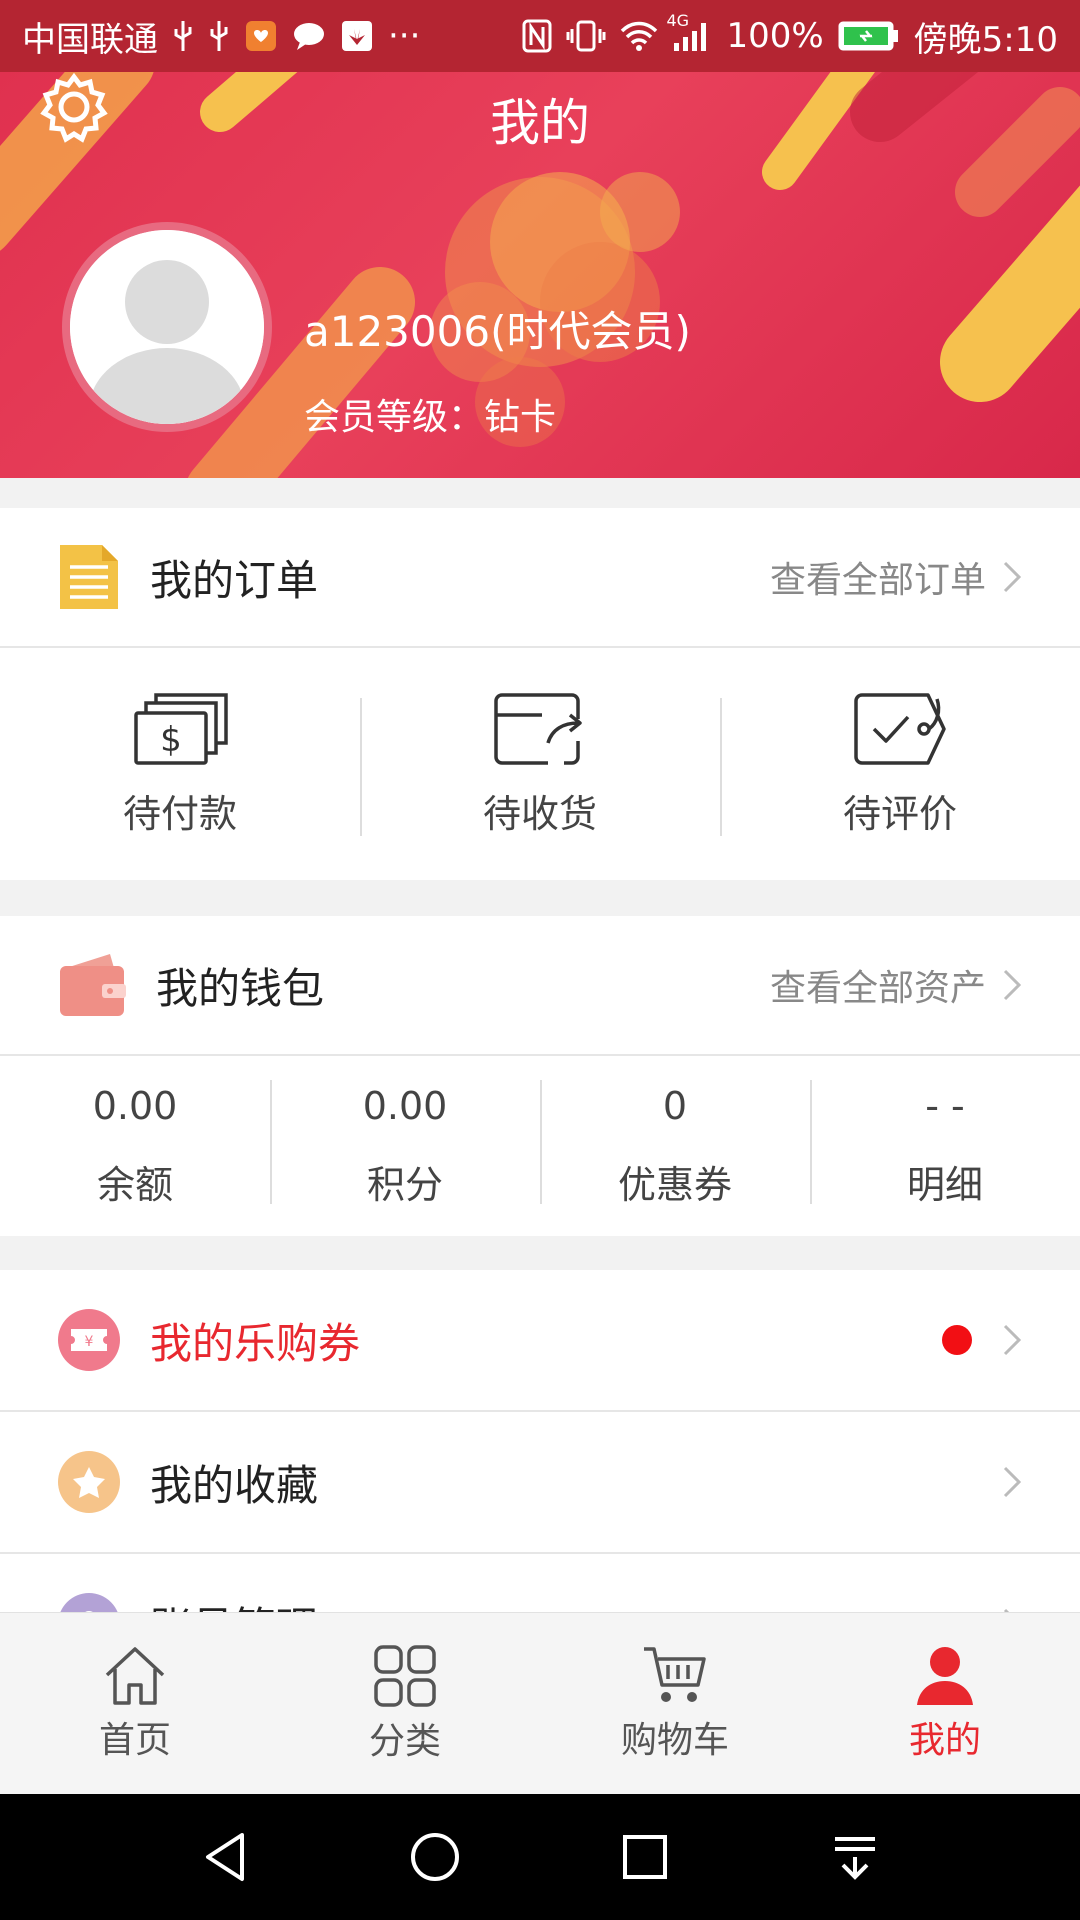 The width and height of the screenshot is (1080, 1920). What do you see at coordinates (675, 1674) in the screenshot?
I see `shopping-cart-icon` at bounding box center [675, 1674].